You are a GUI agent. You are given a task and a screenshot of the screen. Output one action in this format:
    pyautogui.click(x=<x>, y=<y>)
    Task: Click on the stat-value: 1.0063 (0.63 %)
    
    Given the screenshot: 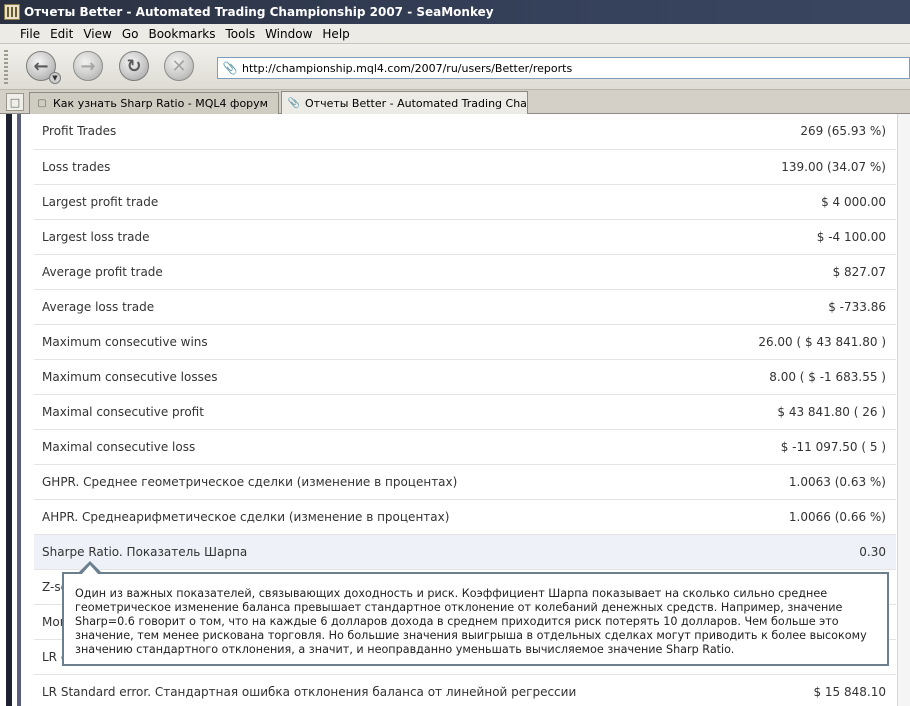 What is the action you would take?
    pyautogui.click(x=805, y=482)
    